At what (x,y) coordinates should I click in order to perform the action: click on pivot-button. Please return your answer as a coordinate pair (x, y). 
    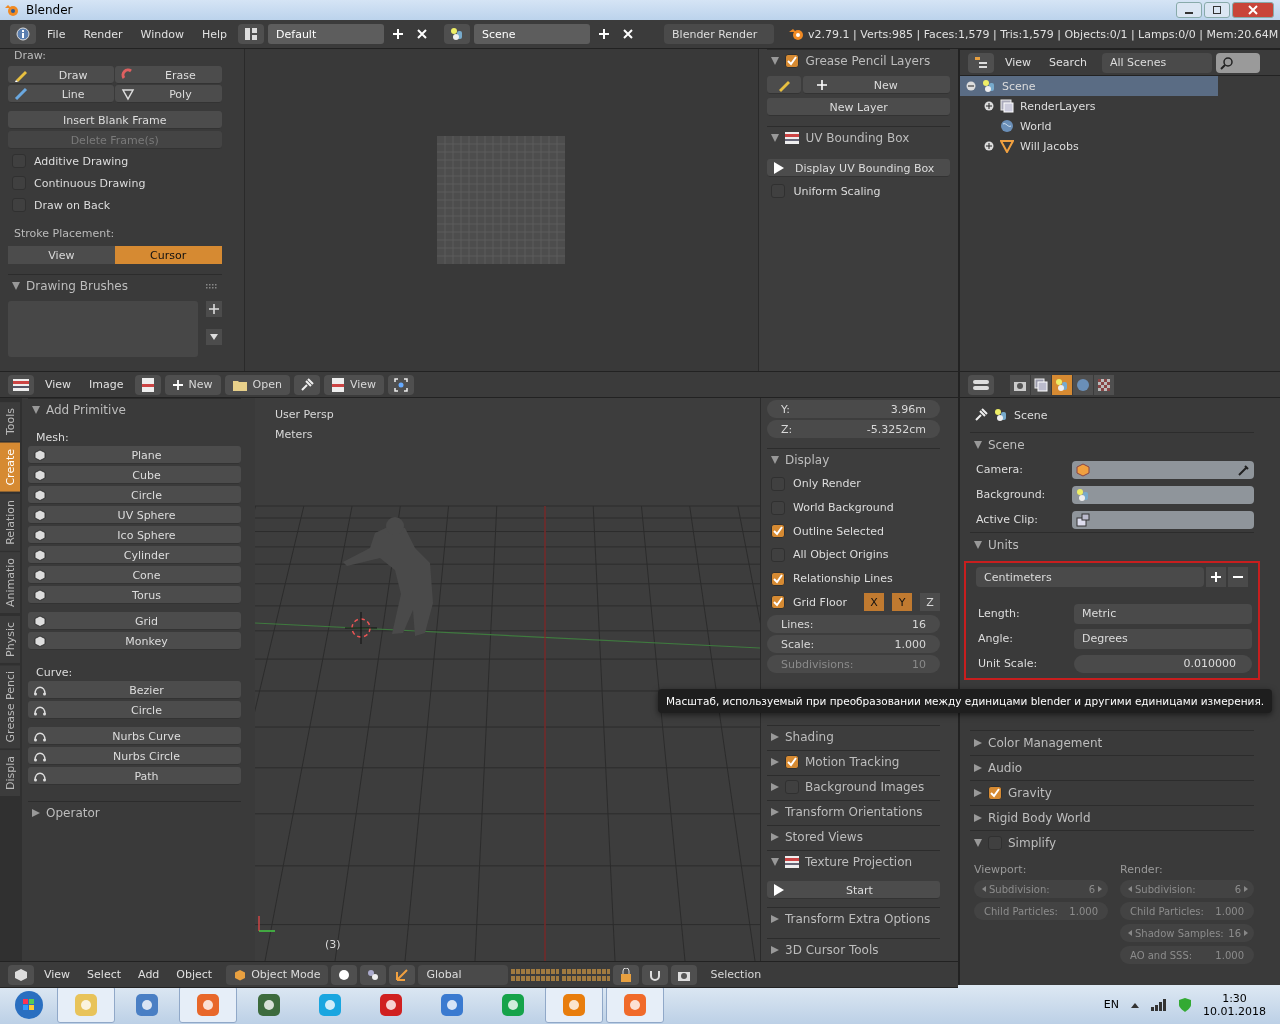
    Looking at the image, I should click on (401, 384).